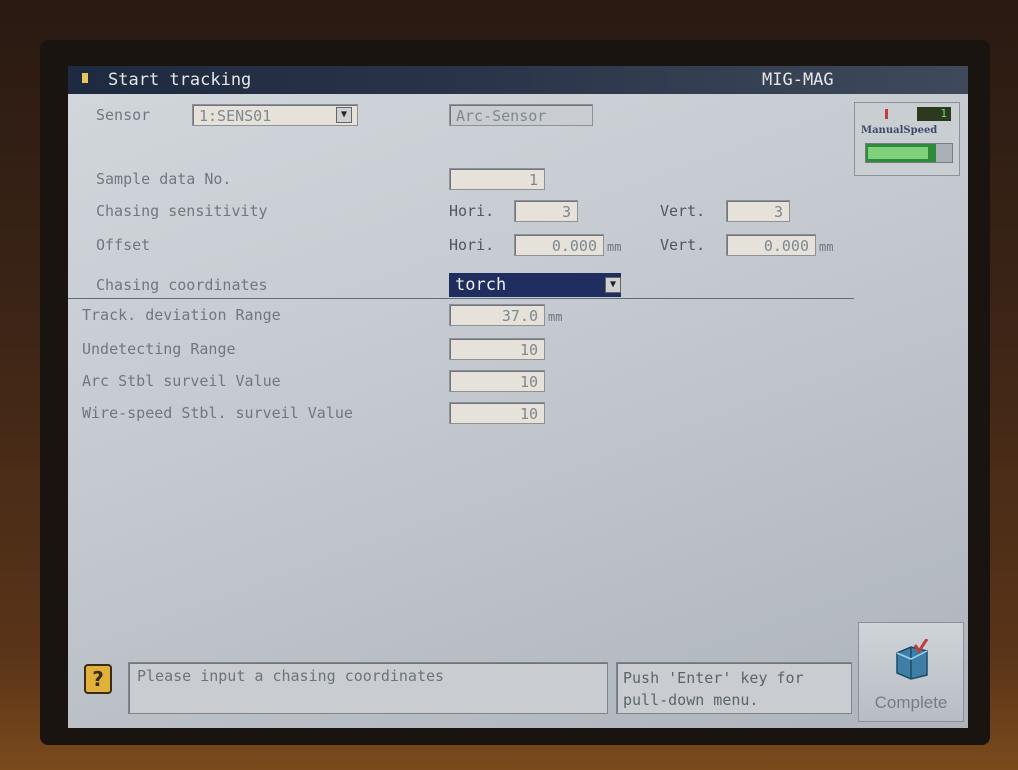 The height and width of the screenshot is (770, 1018). What do you see at coordinates (535, 285) in the screenshot?
I see `chasing-coordinates-select: torch` at bounding box center [535, 285].